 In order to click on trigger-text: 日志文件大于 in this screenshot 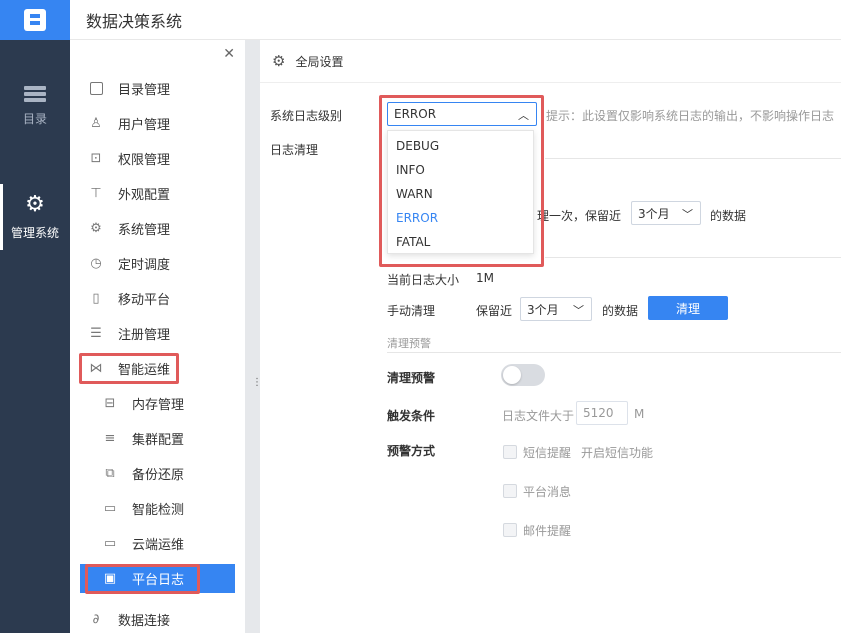, I will do `click(538, 416)`.